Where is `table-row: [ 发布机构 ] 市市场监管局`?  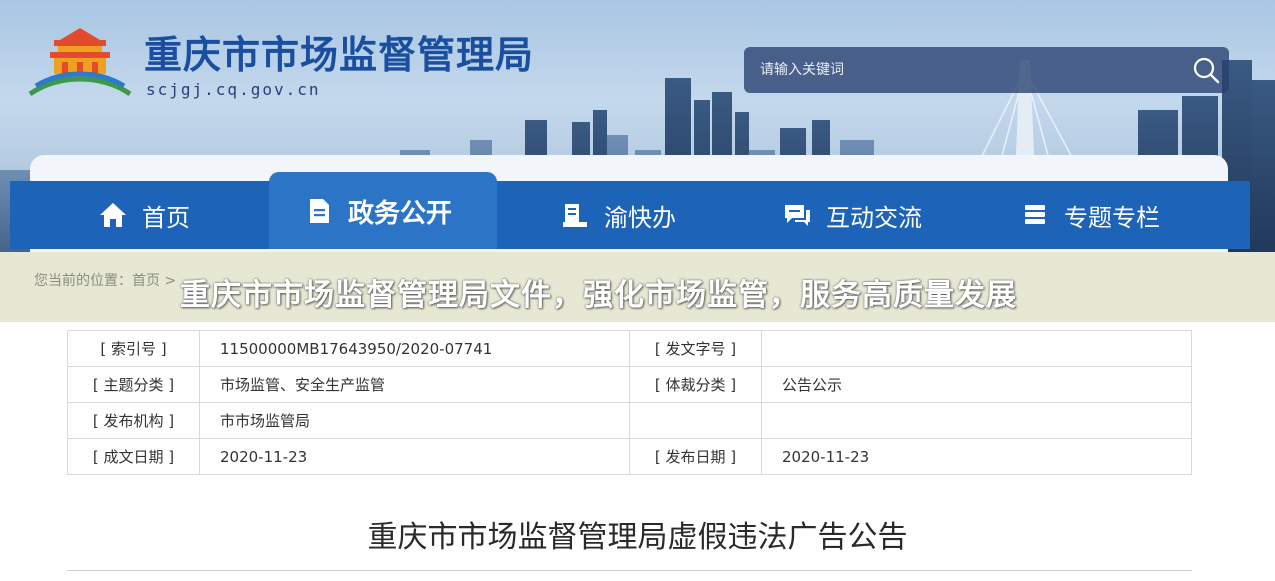
table-row: [ 发布机构 ] 市市场监管局 is located at coordinates (629, 420).